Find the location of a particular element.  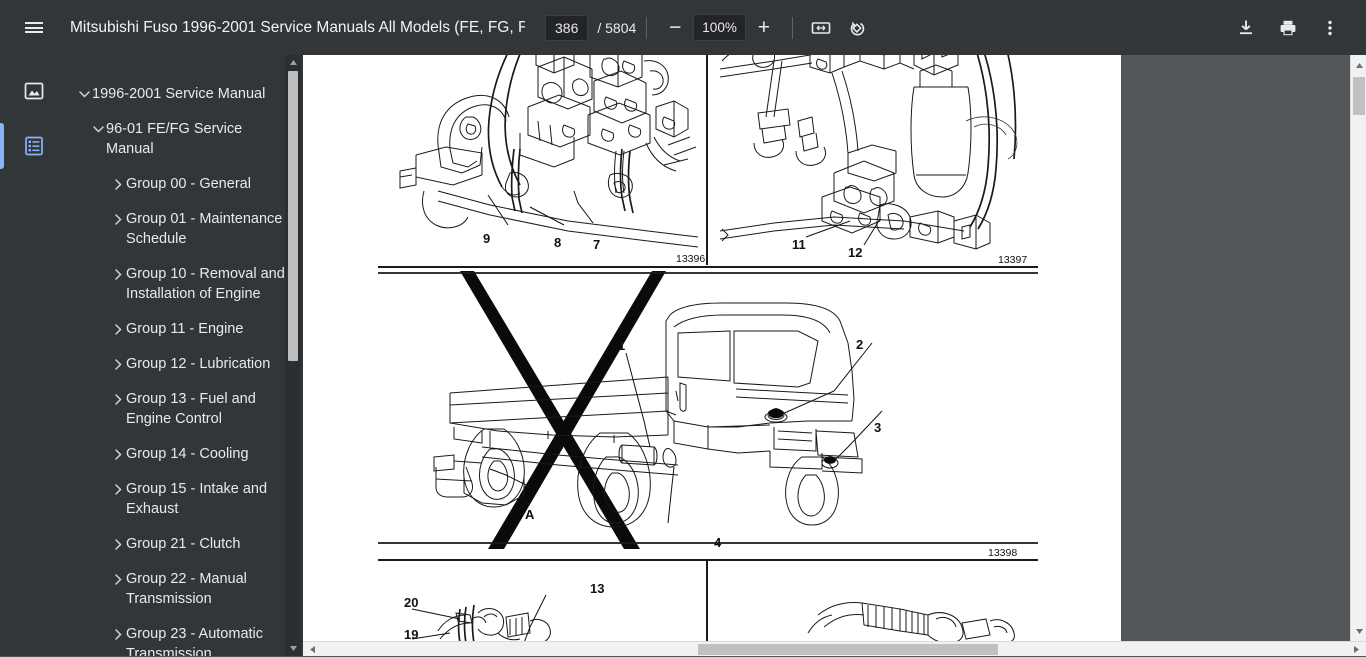

viewer-vertical-scroll-thumb is located at coordinates (1359, 96).